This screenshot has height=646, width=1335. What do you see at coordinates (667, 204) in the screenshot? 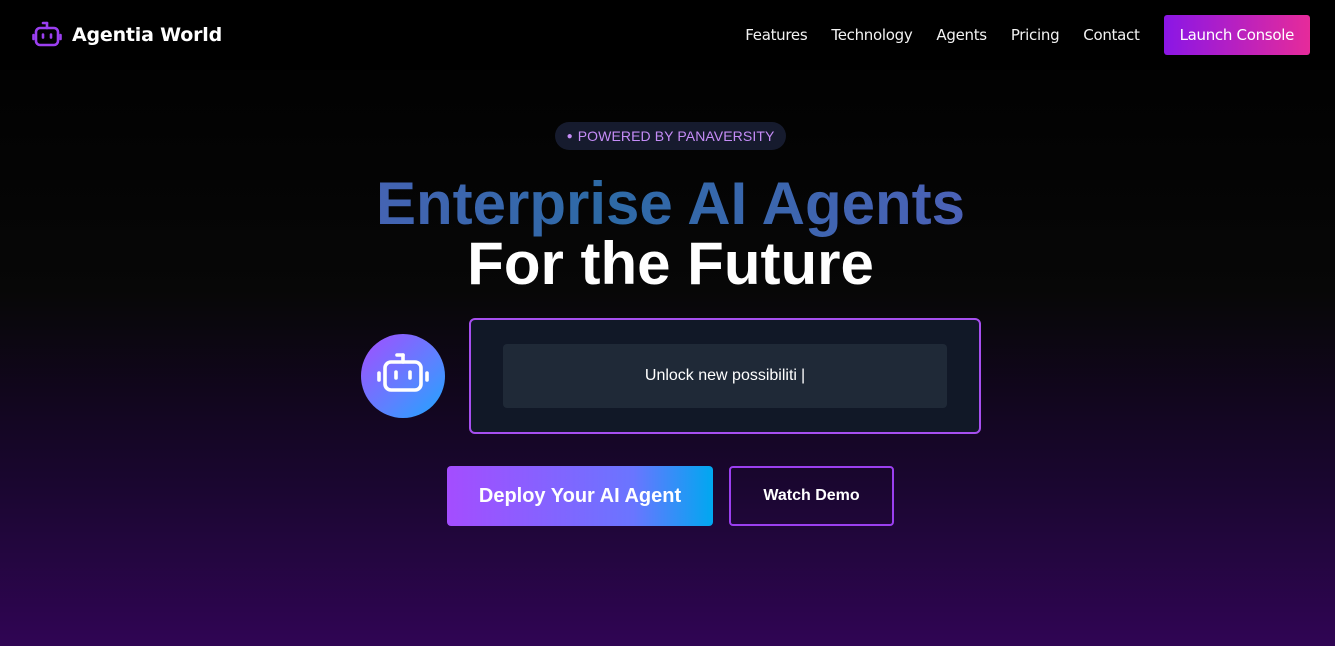
I see `hero-headline-line1: Enterprise AI Agents` at bounding box center [667, 204].